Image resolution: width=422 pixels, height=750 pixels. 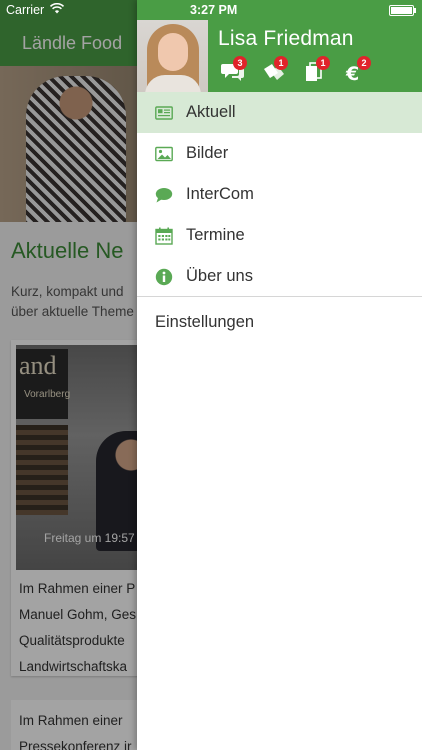 What do you see at coordinates (281, 63) in the screenshot?
I see `tags-badge: 1` at bounding box center [281, 63].